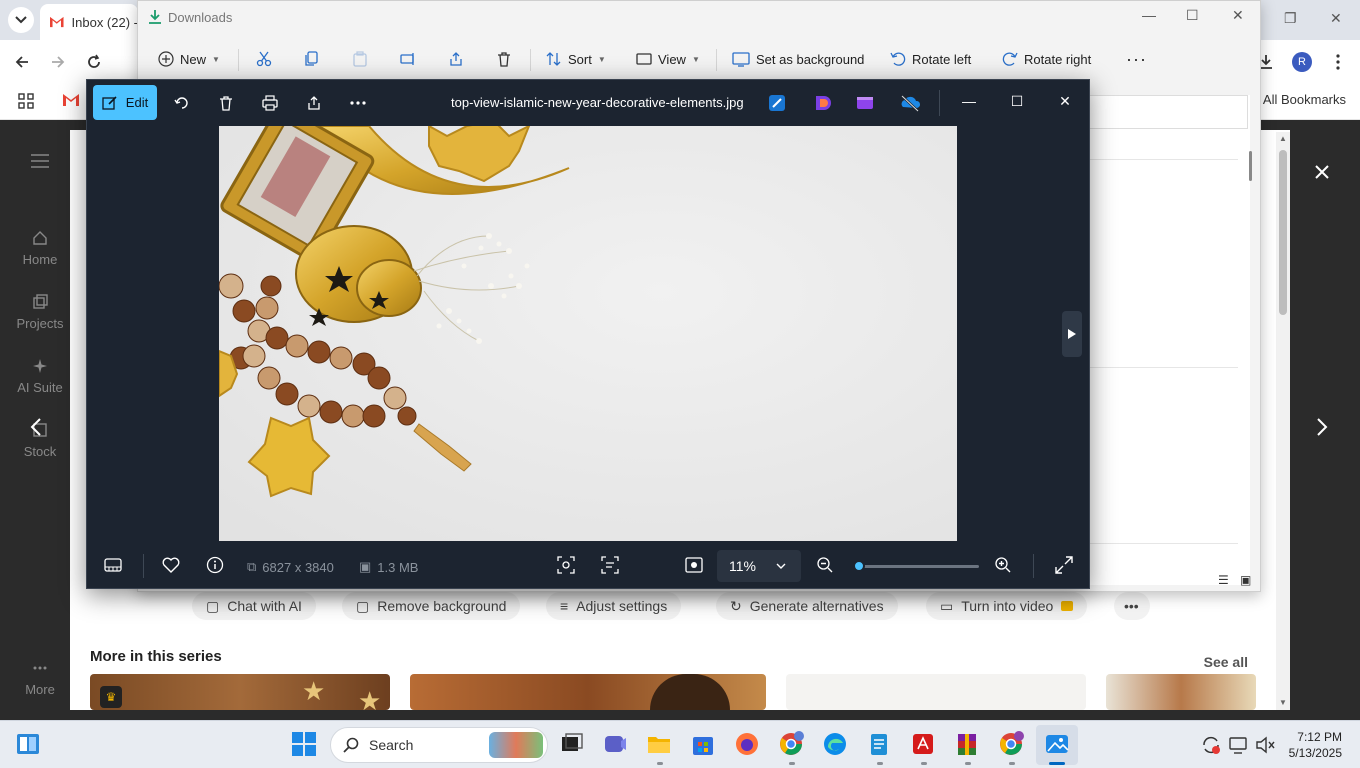 This screenshot has height=768, width=1360. Describe the element at coordinates (610, 565) in the screenshot. I see `text-extract-icon` at that location.